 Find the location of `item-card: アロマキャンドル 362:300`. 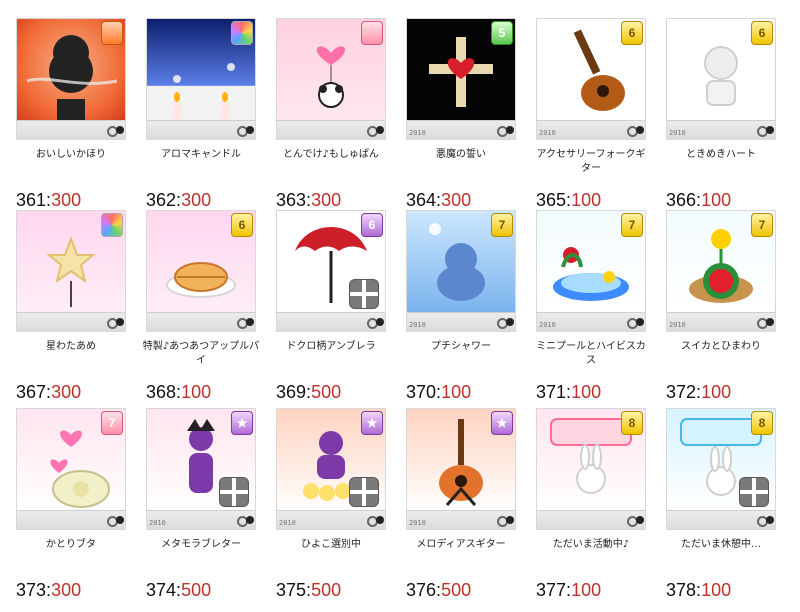

item-card: アロマキャンドル 362:300 is located at coordinates (210, 118).